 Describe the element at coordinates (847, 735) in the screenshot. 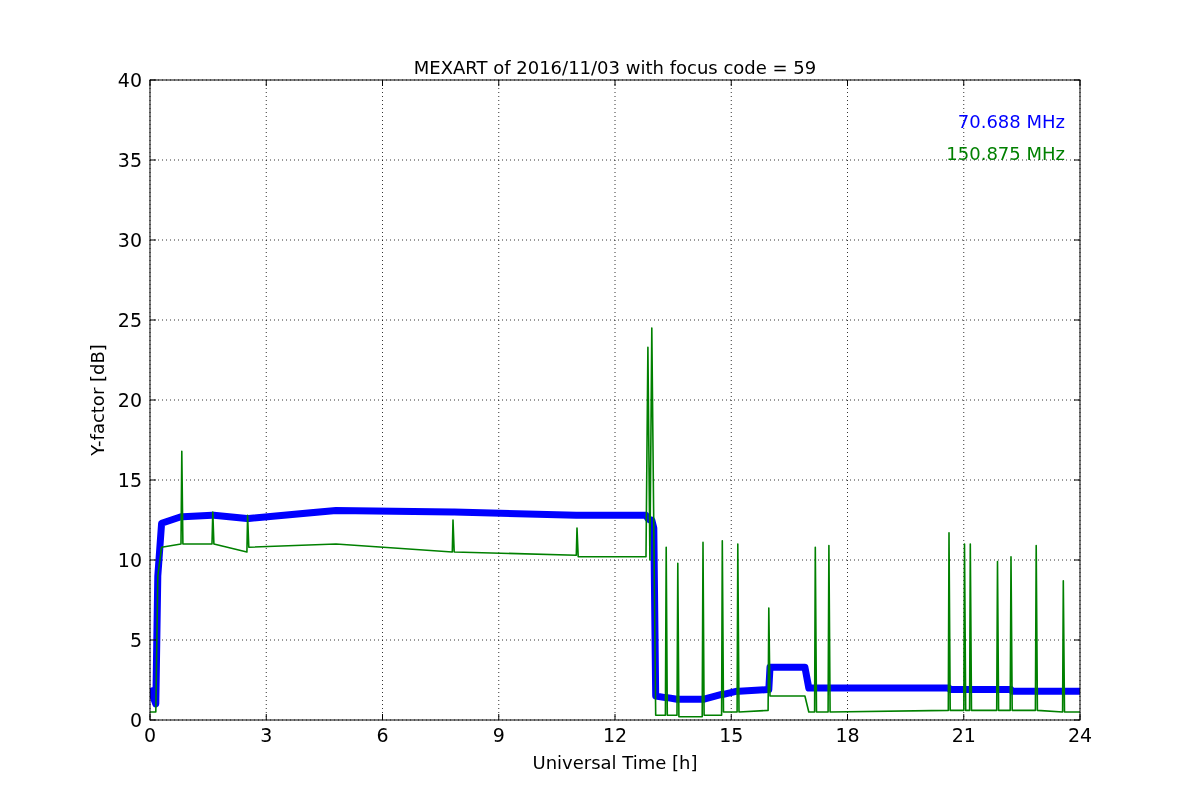

I see `tick-label: 18` at that location.